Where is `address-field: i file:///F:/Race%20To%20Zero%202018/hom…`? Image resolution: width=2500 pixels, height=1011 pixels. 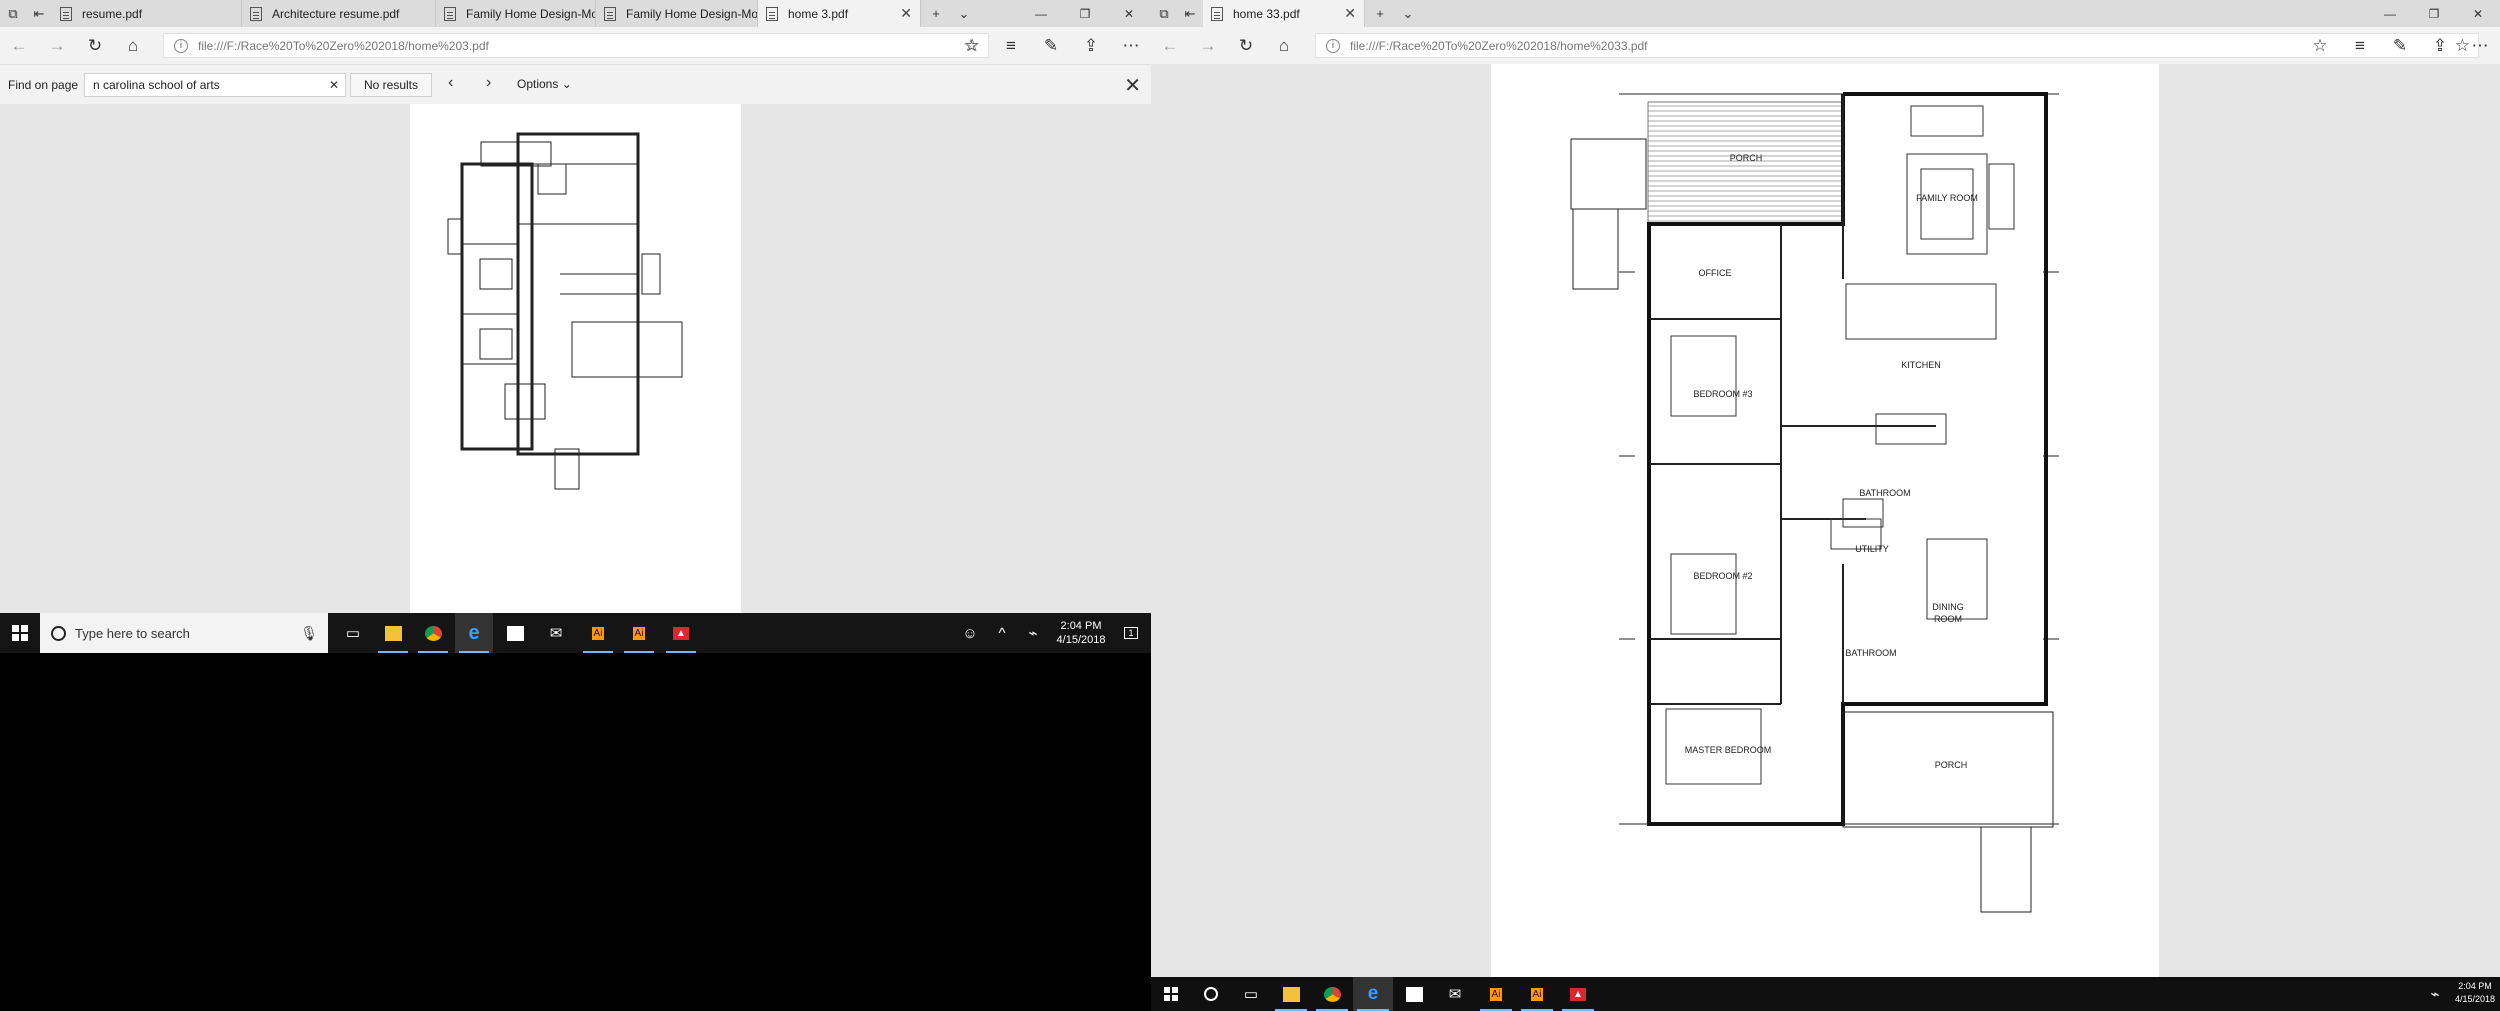 address-field: i file:///F:/Race%20To%20Zero%202018/hom… is located at coordinates (576, 45).